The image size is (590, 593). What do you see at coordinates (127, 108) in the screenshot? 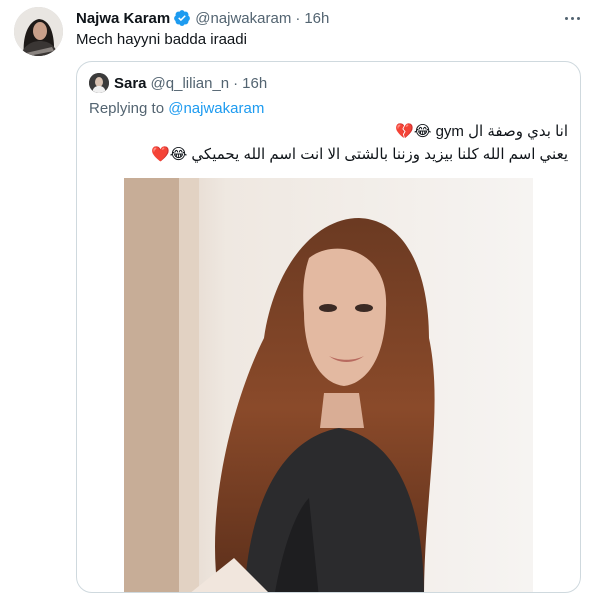
I see `replying-prefix: Replying to` at bounding box center [127, 108].